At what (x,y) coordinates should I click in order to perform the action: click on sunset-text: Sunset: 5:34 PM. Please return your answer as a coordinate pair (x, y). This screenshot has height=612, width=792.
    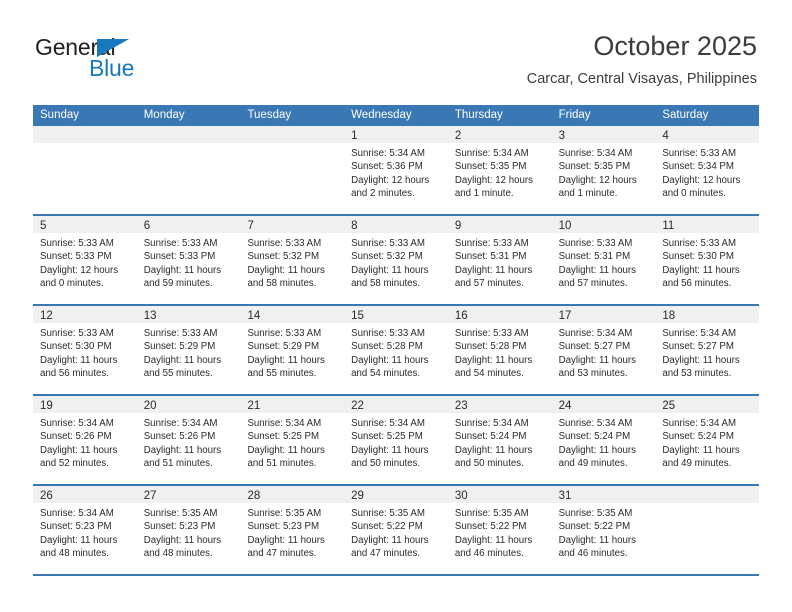
    Looking at the image, I should click on (698, 167).